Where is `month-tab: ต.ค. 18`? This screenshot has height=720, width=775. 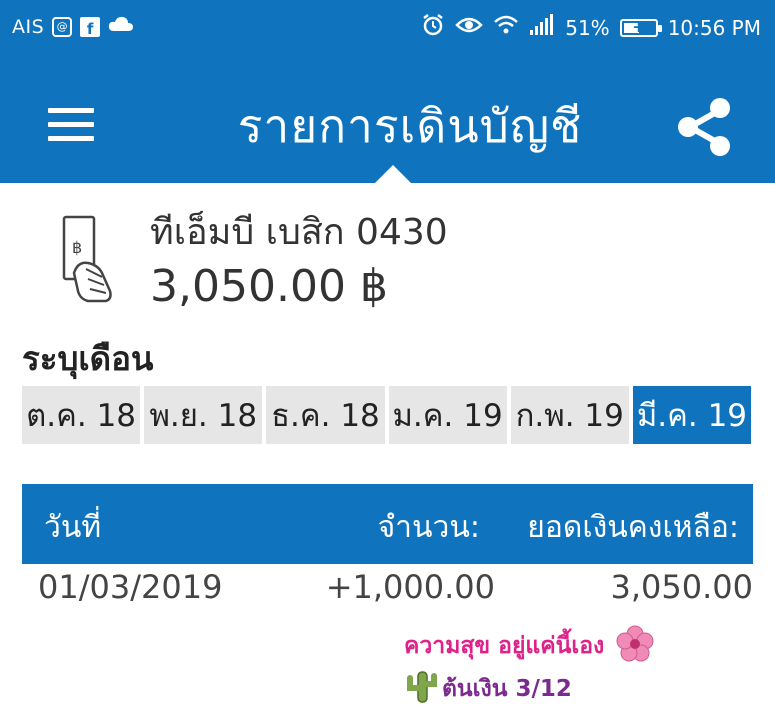 month-tab: ต.ค. 18 is located at coordinates (81, 415).